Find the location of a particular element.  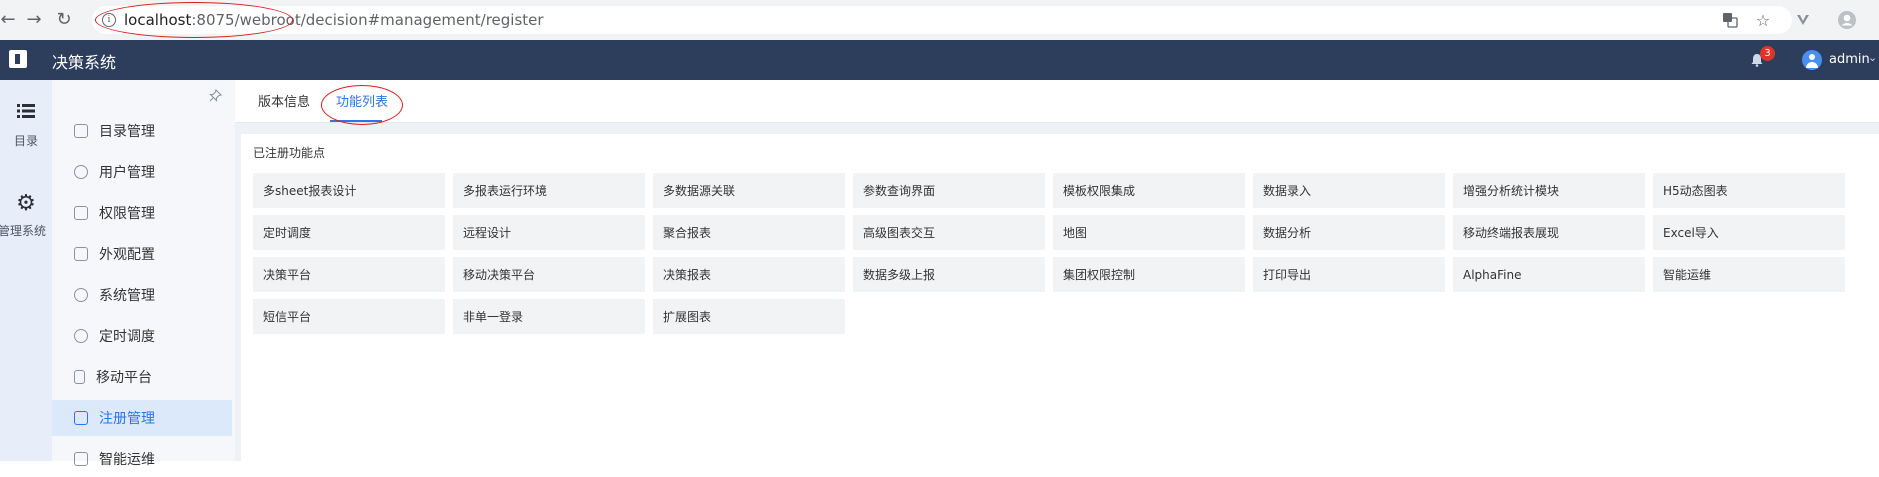

feature-cell: 地图 is located at coordinates (1149, 232).